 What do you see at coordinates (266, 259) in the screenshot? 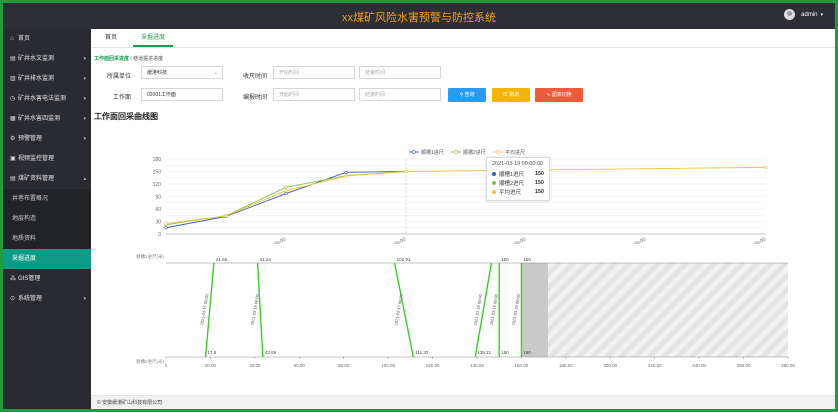
I see `segment-top-label: 41.24` at bounding box center [266, 259].